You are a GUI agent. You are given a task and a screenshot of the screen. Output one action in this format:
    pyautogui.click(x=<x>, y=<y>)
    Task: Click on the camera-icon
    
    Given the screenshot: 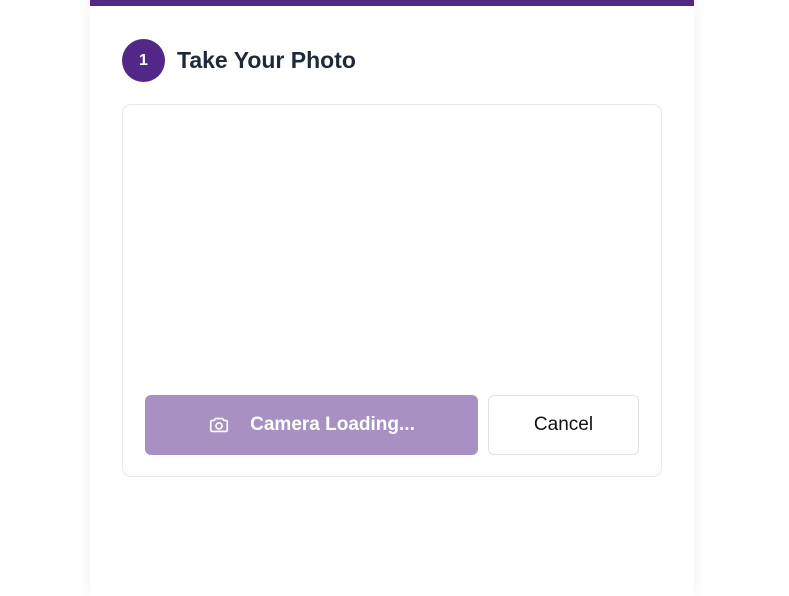 What is the action you would take?
    pyautogui.click(x=219, y=425)
    